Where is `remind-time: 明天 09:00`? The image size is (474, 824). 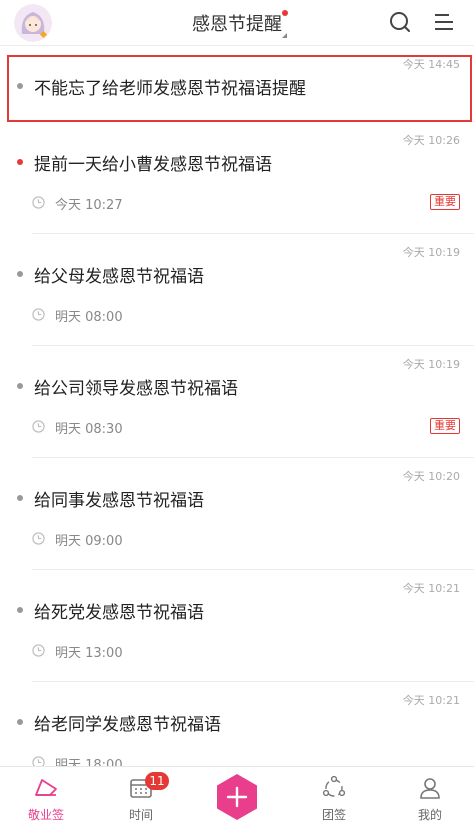
remind-time: 明天 09:00 is located at coordinates (89, 541).